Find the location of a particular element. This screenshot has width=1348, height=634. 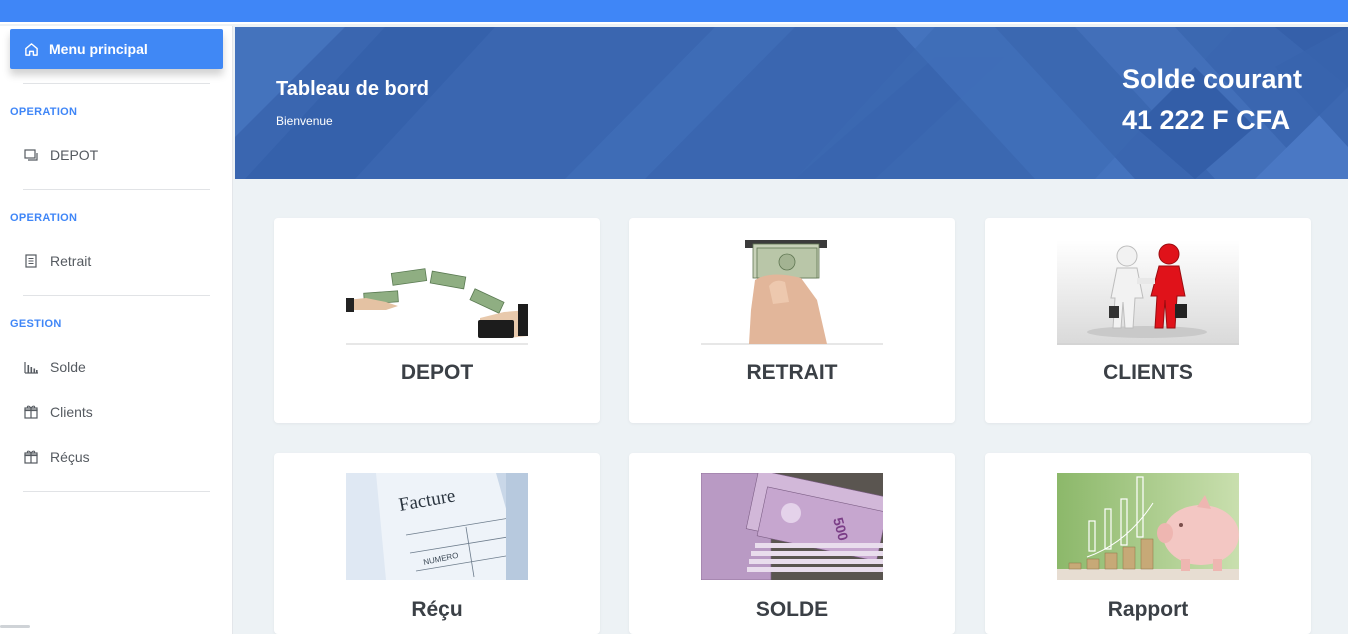

card-retrait: RETRAIT is located at coordinates (792, 320).